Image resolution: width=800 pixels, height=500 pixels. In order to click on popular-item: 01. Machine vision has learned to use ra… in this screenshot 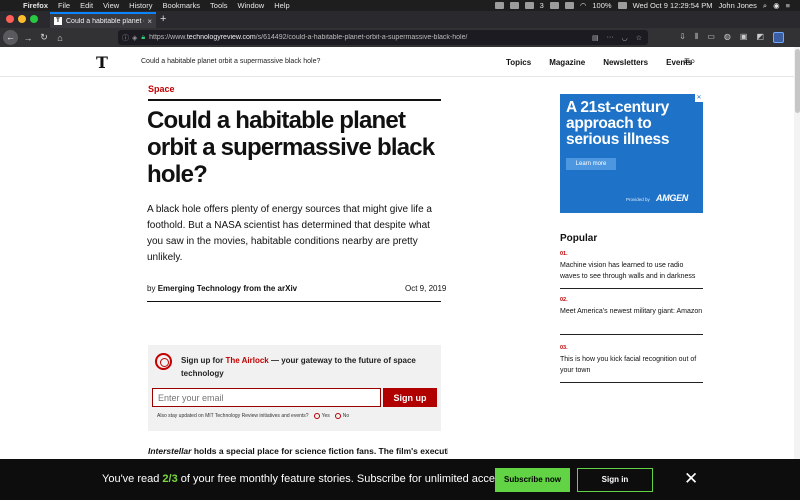, I will do `click(631, 270)`.